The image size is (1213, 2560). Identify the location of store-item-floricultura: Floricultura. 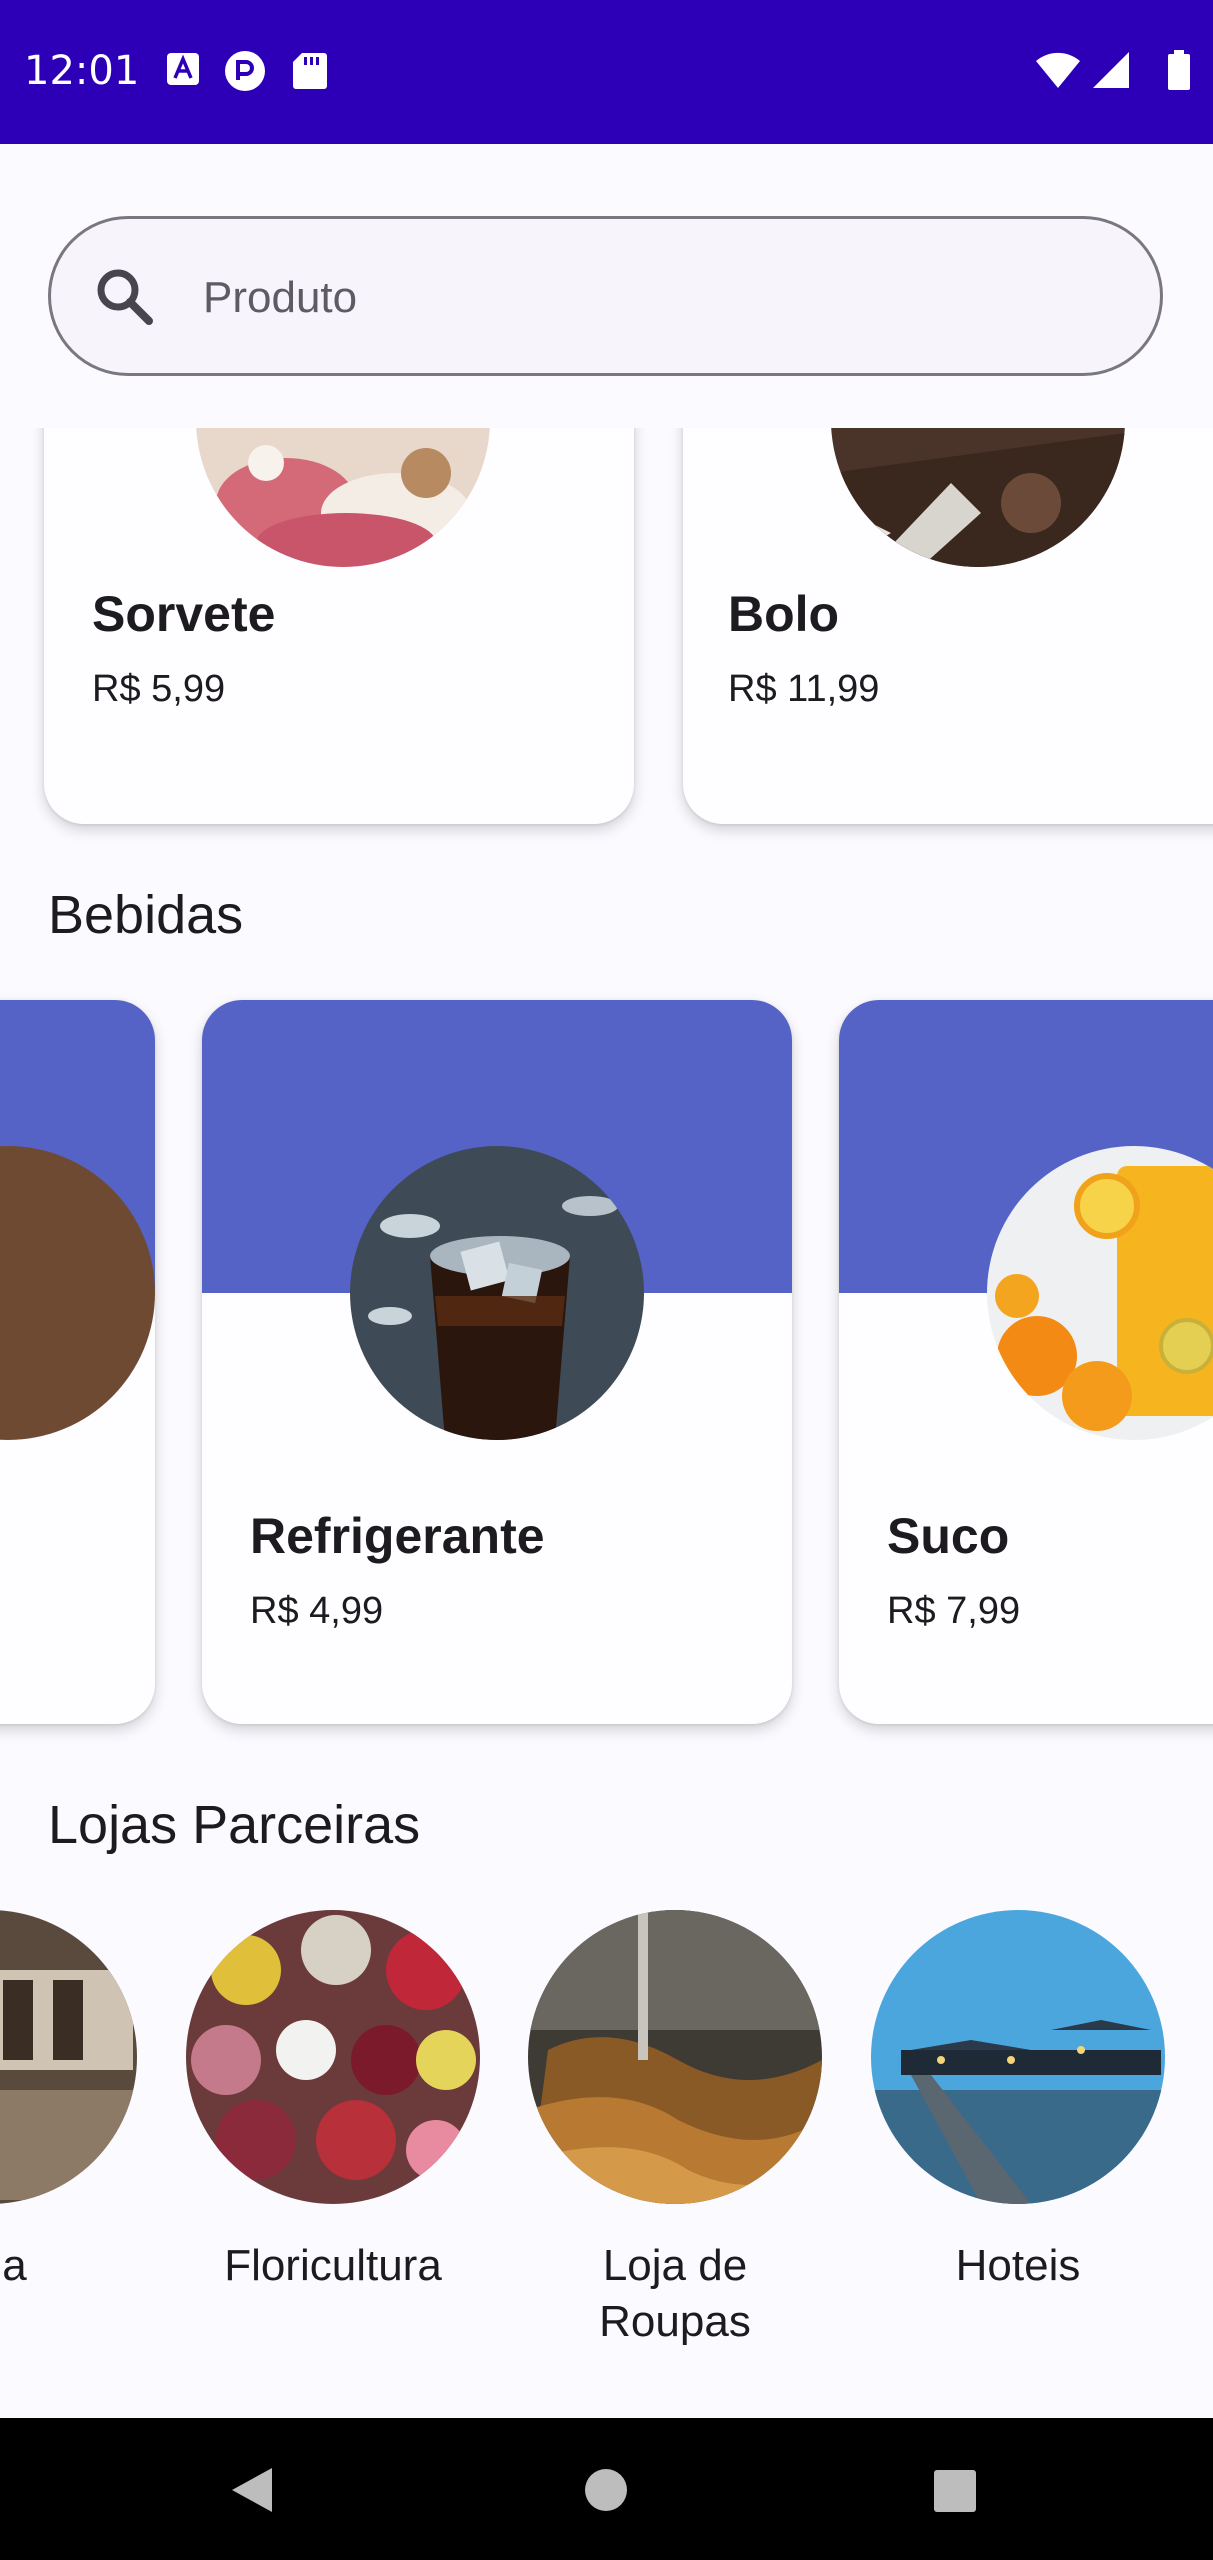
(333, 2135).